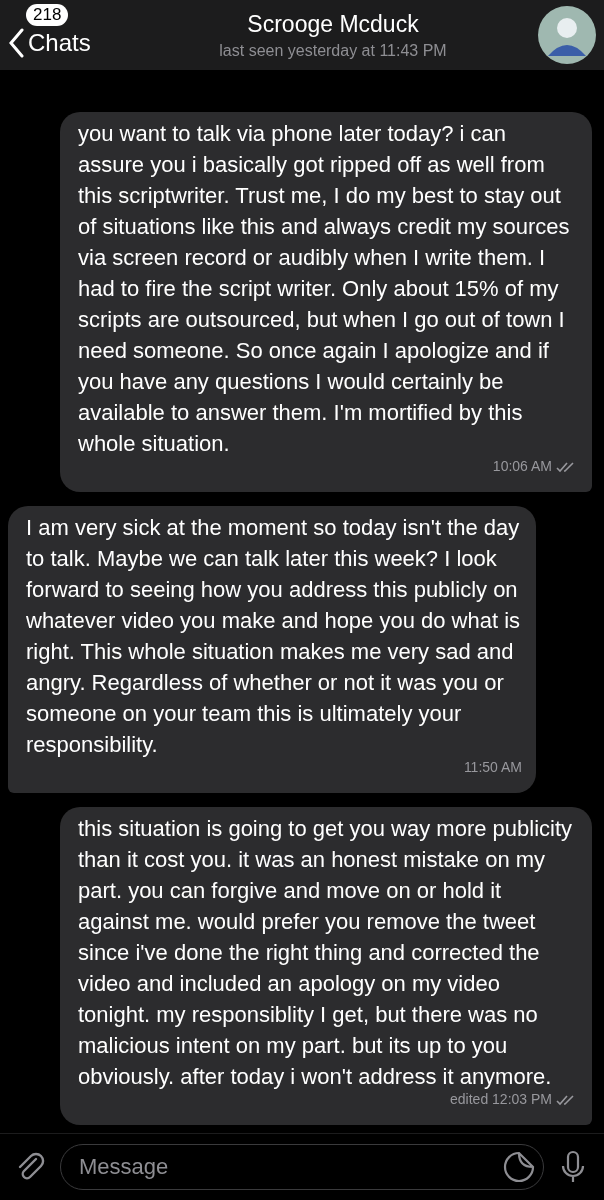  What do you see at coordinates (302, 1167) in the screenshot?
I see `message-field: Message` at bounding box center [302, 1167].